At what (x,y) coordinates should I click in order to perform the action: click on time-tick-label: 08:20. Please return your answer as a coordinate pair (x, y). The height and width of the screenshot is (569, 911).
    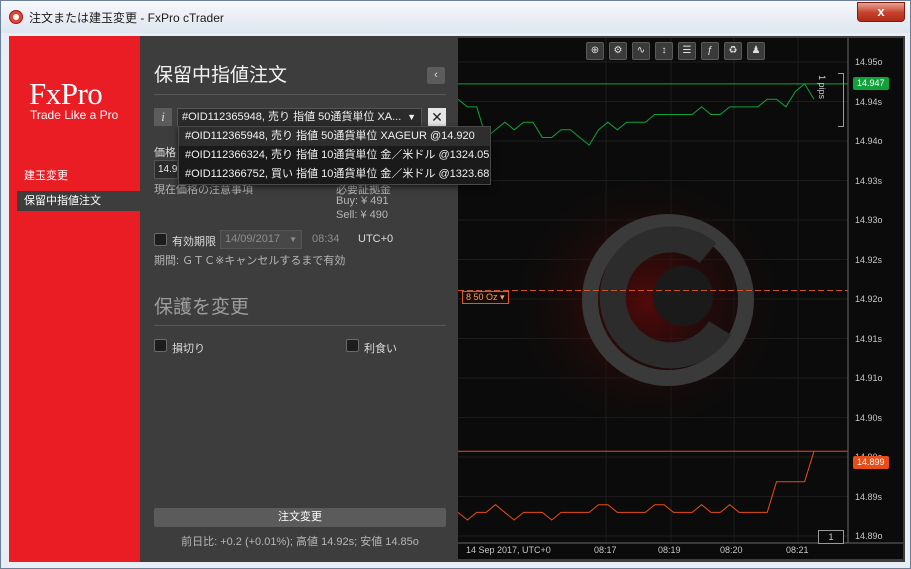
    Looking at the image, I should click on (731, 550).